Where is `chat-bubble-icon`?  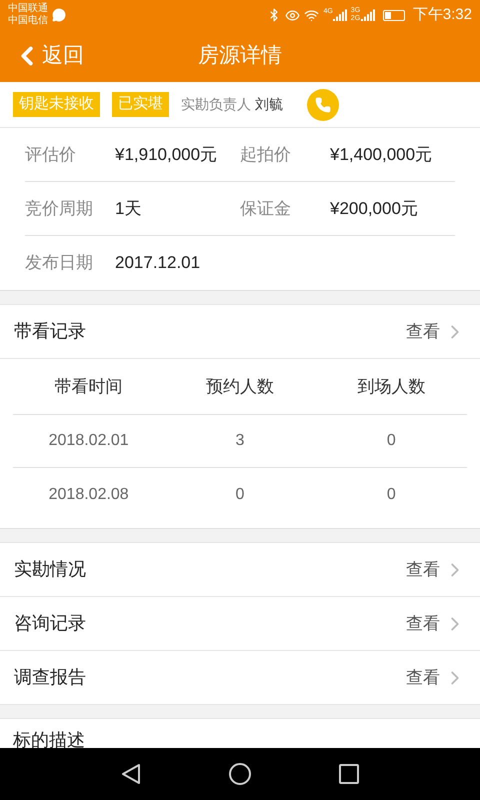
chat-bubble-icon is located at coordinates (59, 15).